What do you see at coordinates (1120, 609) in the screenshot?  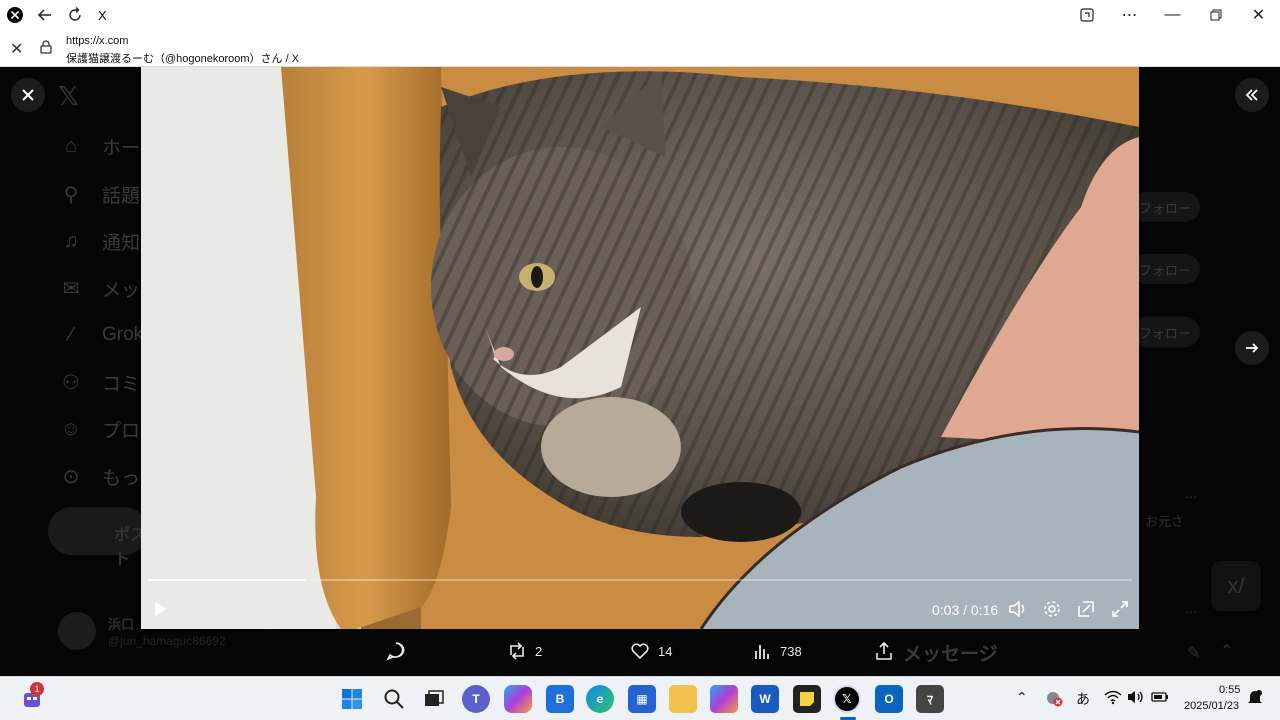 I see `fullscreen-icon` at bounding box center [1120, 609].